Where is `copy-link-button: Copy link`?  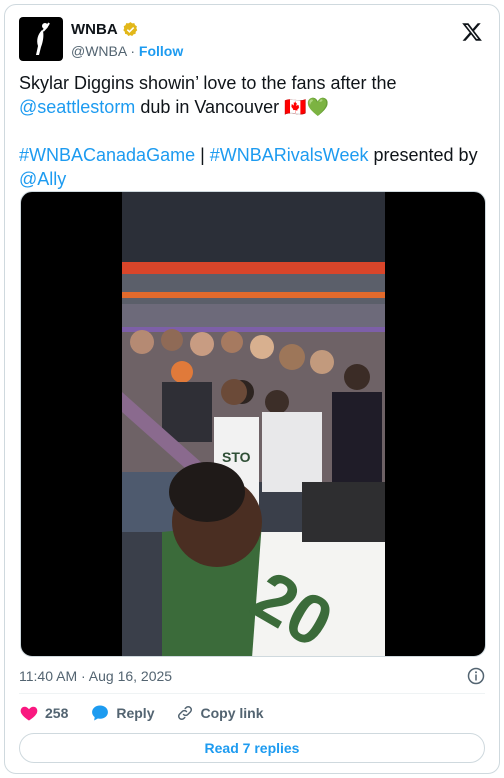
copy-link-button: Copy link is located at coordinates (220, 713).